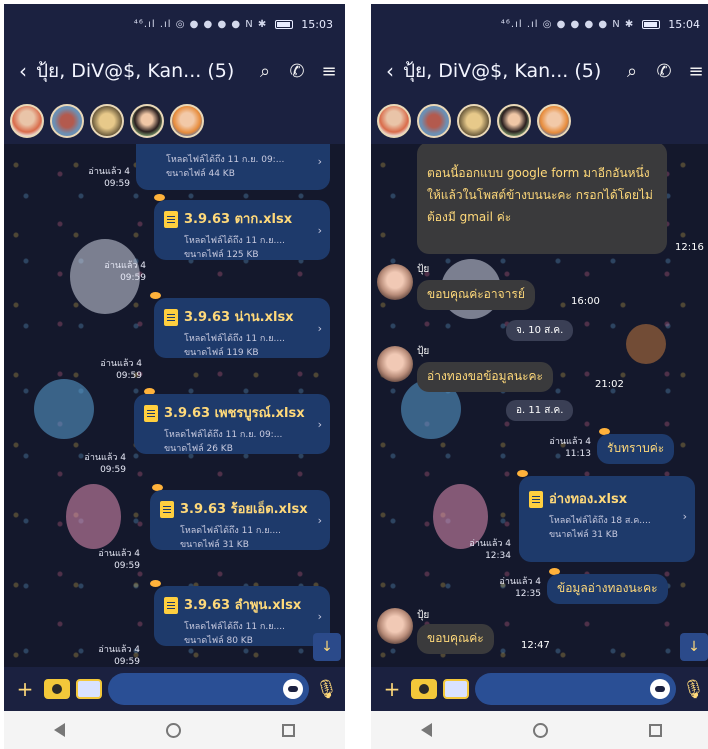 The width and height of the screenshot is (708, 749). Describe the element at coordinates (198, 449) in the screenshot. I see `file-size: ขนาดไฟล์ 26 KB` at that location.